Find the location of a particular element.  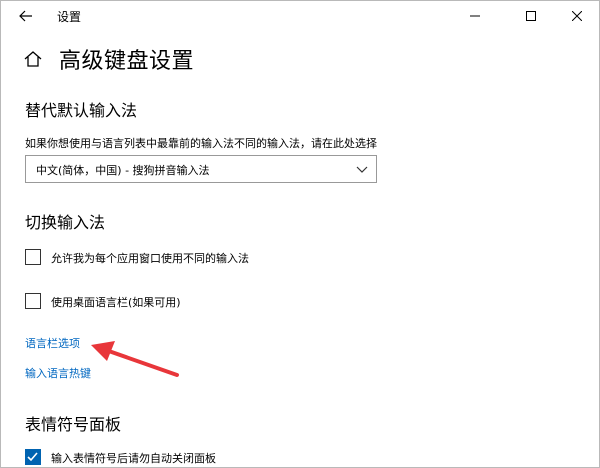

minimize-button is located at coordinates (475, 16).